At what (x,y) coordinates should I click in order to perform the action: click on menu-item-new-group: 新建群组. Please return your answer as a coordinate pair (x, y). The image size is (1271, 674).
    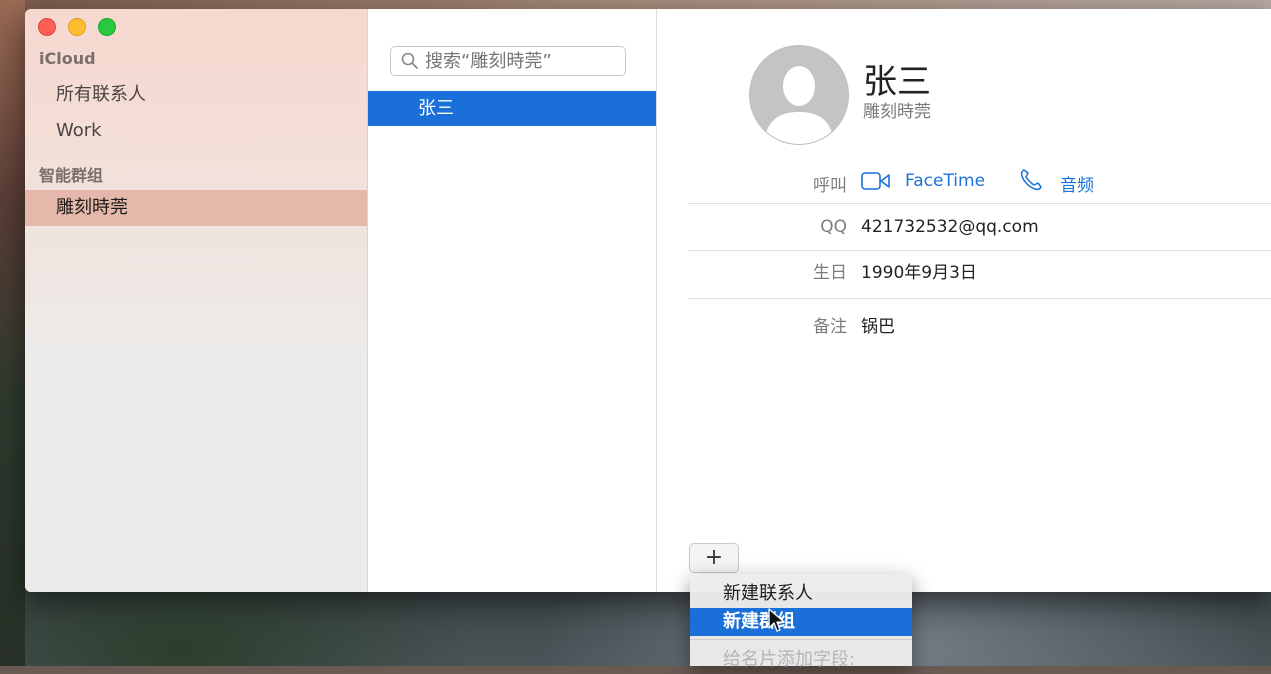
    Looking at the image, I should click on (801, 622).